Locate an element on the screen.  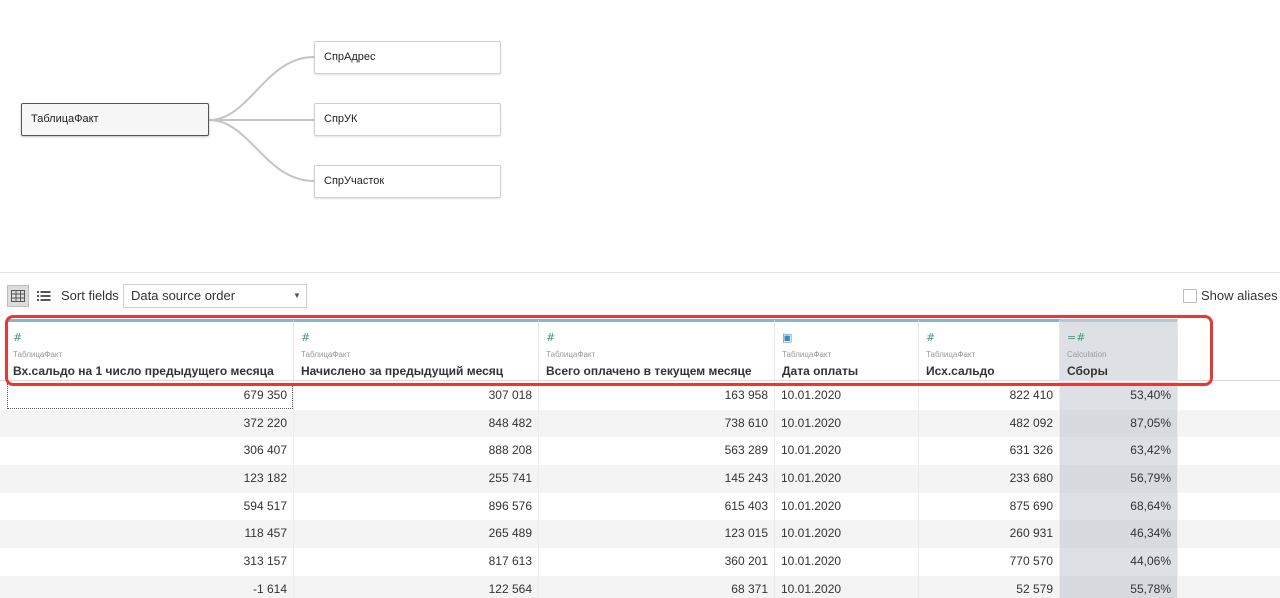
column-source: Calculation is located at coordinates (1087, 354).